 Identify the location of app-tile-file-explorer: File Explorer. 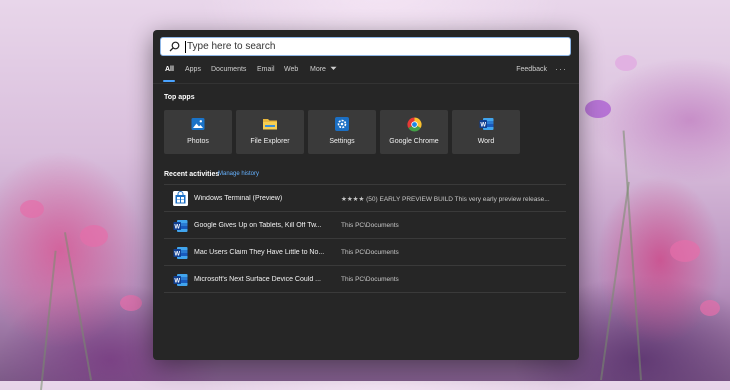
(270, 132).